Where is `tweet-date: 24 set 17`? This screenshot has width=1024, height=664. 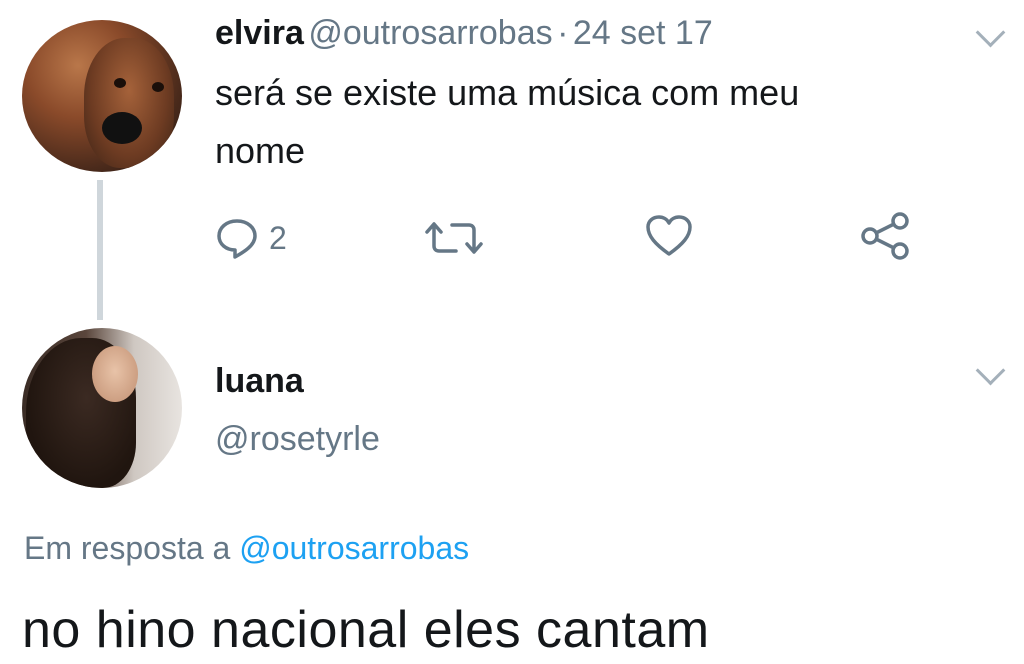 tweet-date: 24 set 17 is located at coordinates (643, 33).